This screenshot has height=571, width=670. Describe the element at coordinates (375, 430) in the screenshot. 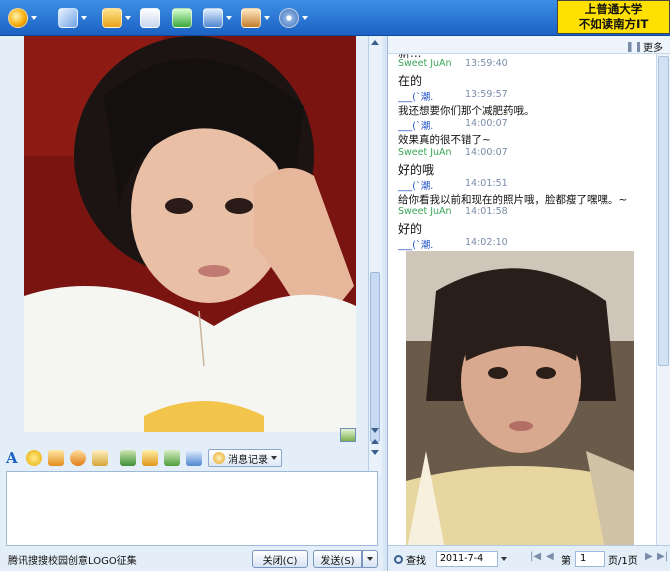

I see `scroll-down-icon` at that location.